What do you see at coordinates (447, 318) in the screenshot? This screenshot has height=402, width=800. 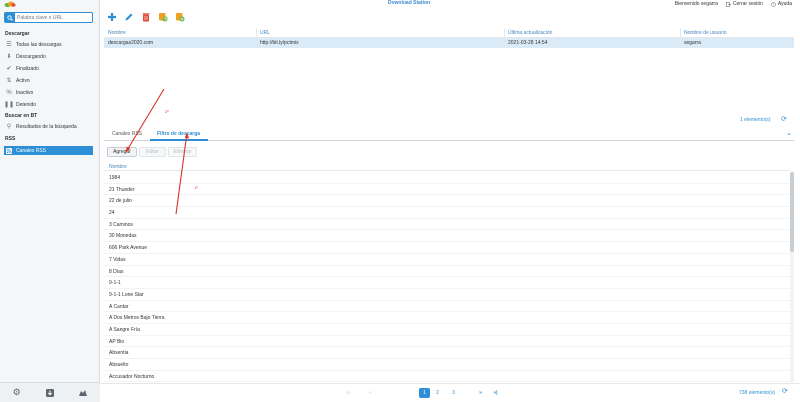 I see `list-item: A Dos Metros Bajo Tierra` at bounding box center [447, 318].